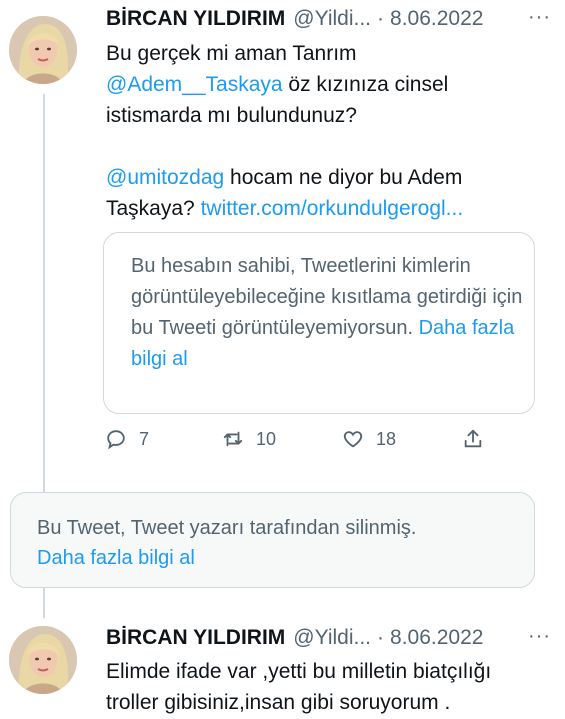 The height and width of the screenshot is (719, 565). What do you see at coordinates (343, 177) in the screenshot?
I see `tweet-line-text: hocam ne diyor bu Adem` at bounding box center [343, 177].